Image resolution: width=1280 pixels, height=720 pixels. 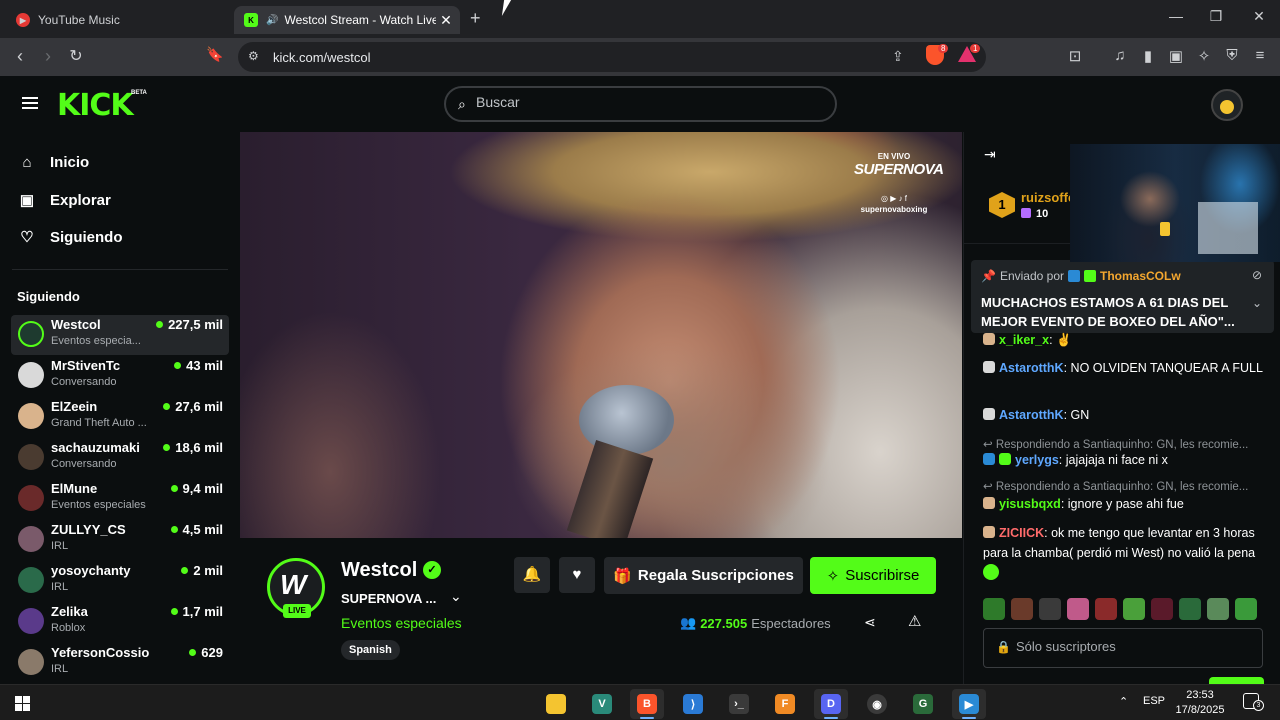 I want to click on discord-icon: D, so click(x=831, y=704).